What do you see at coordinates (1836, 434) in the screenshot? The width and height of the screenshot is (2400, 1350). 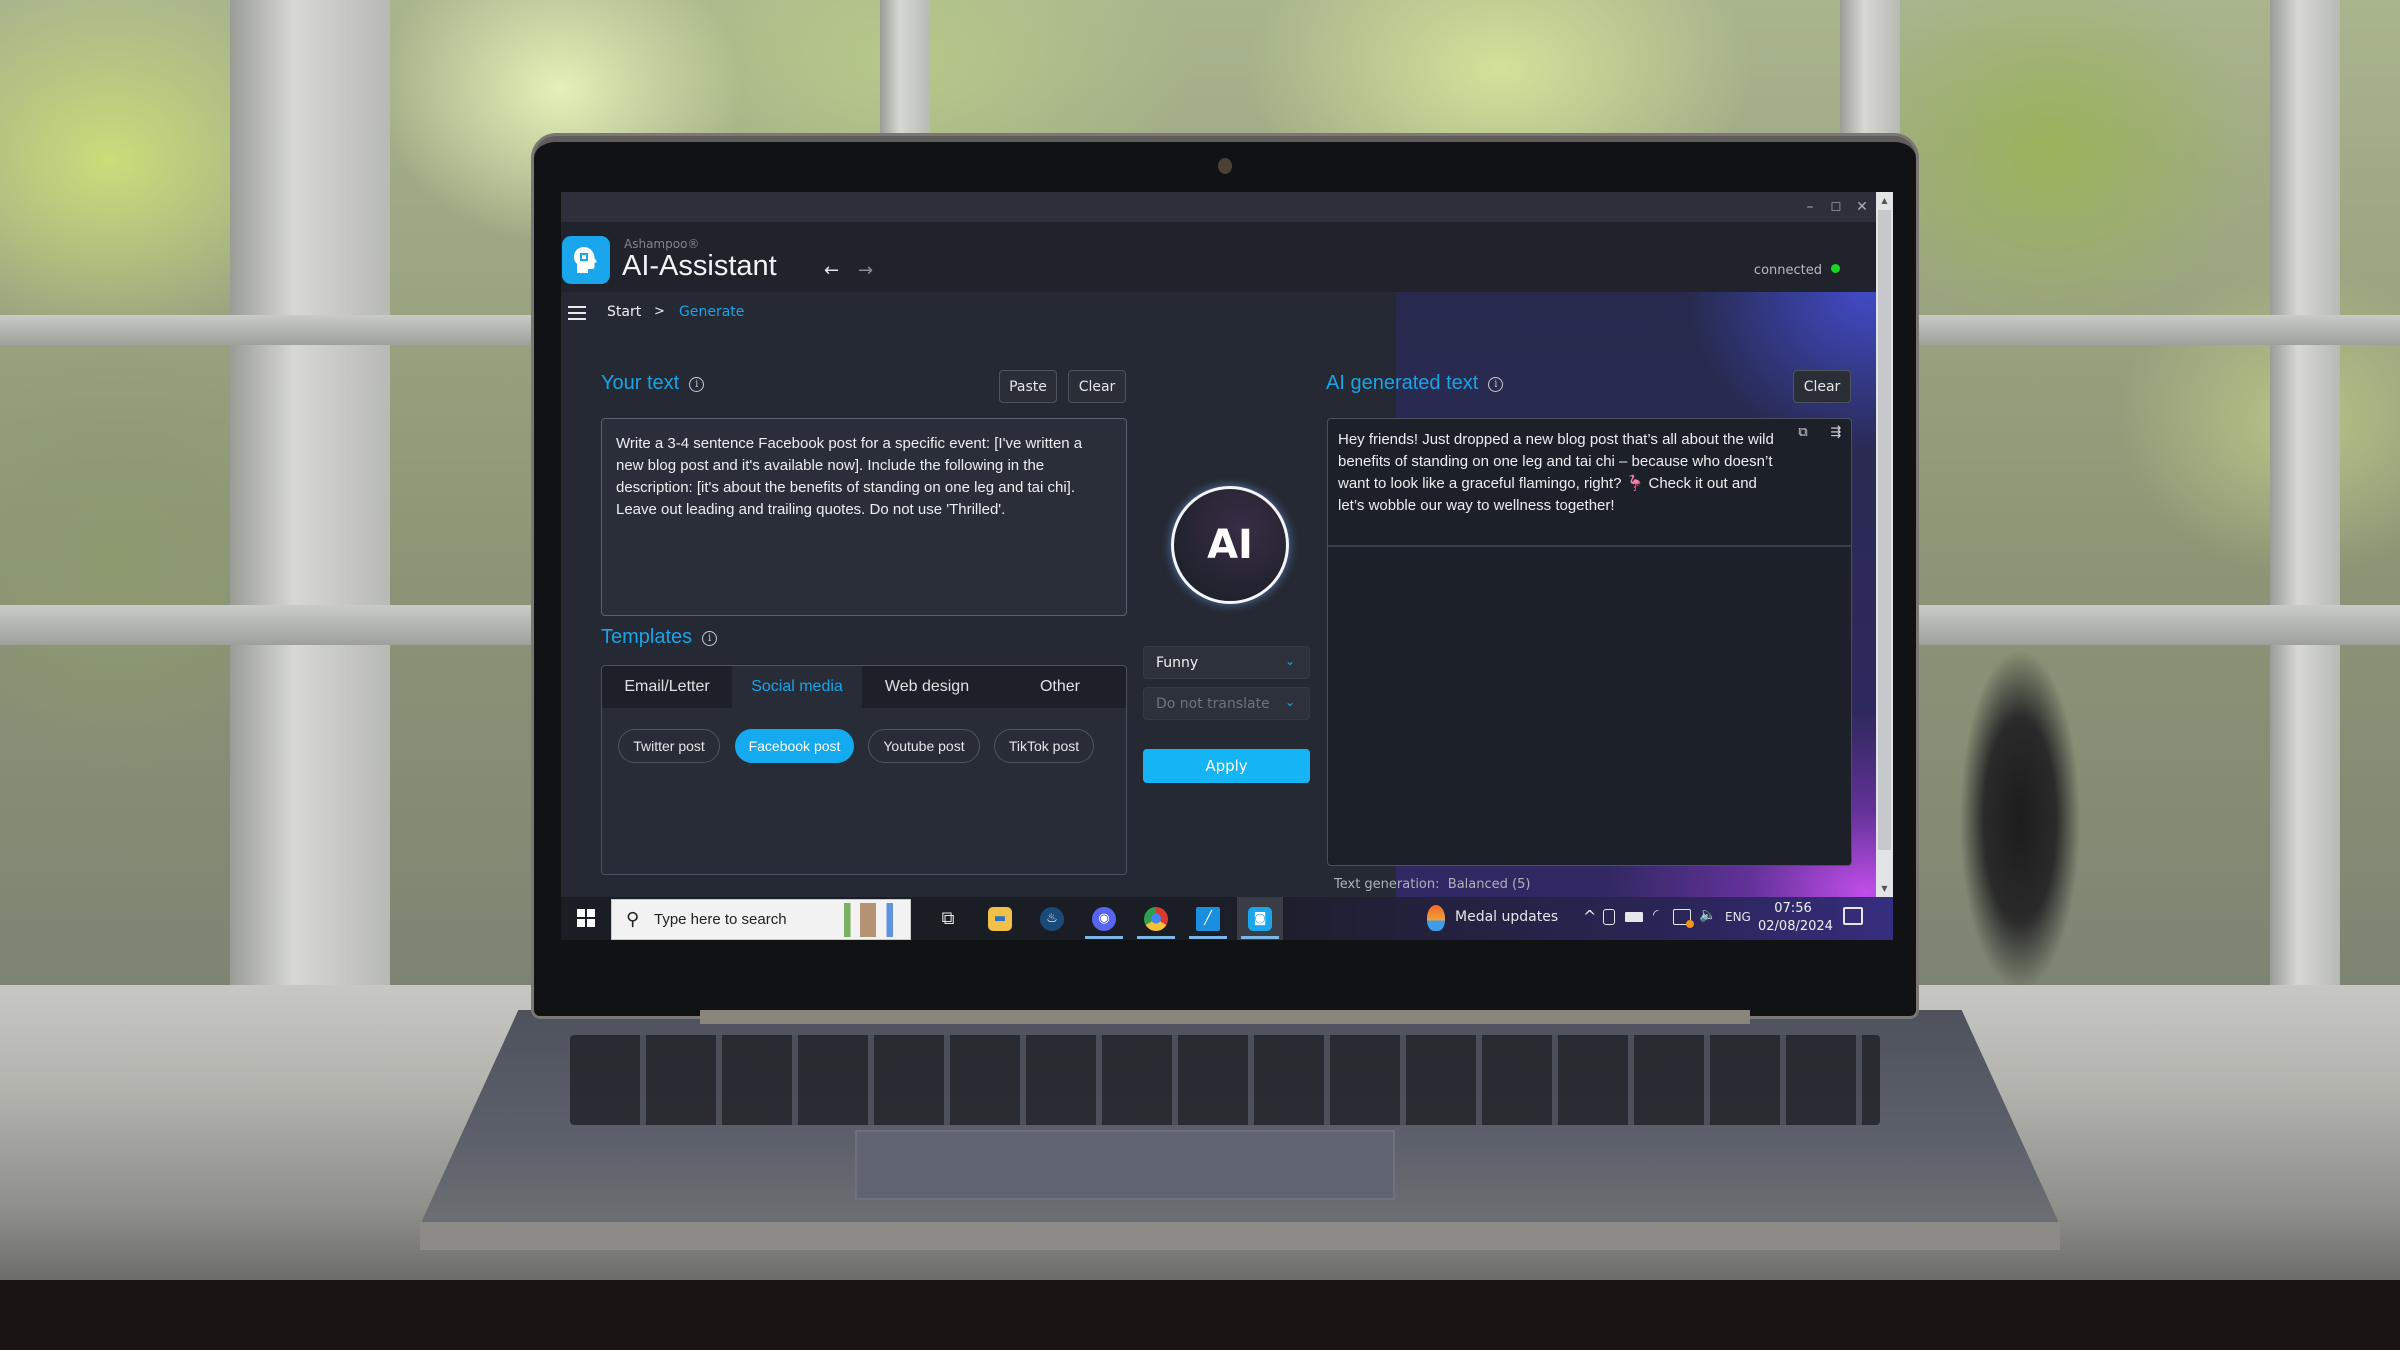 I see `insert-share-icon: ⇶` at bounding box center [1836, 434].